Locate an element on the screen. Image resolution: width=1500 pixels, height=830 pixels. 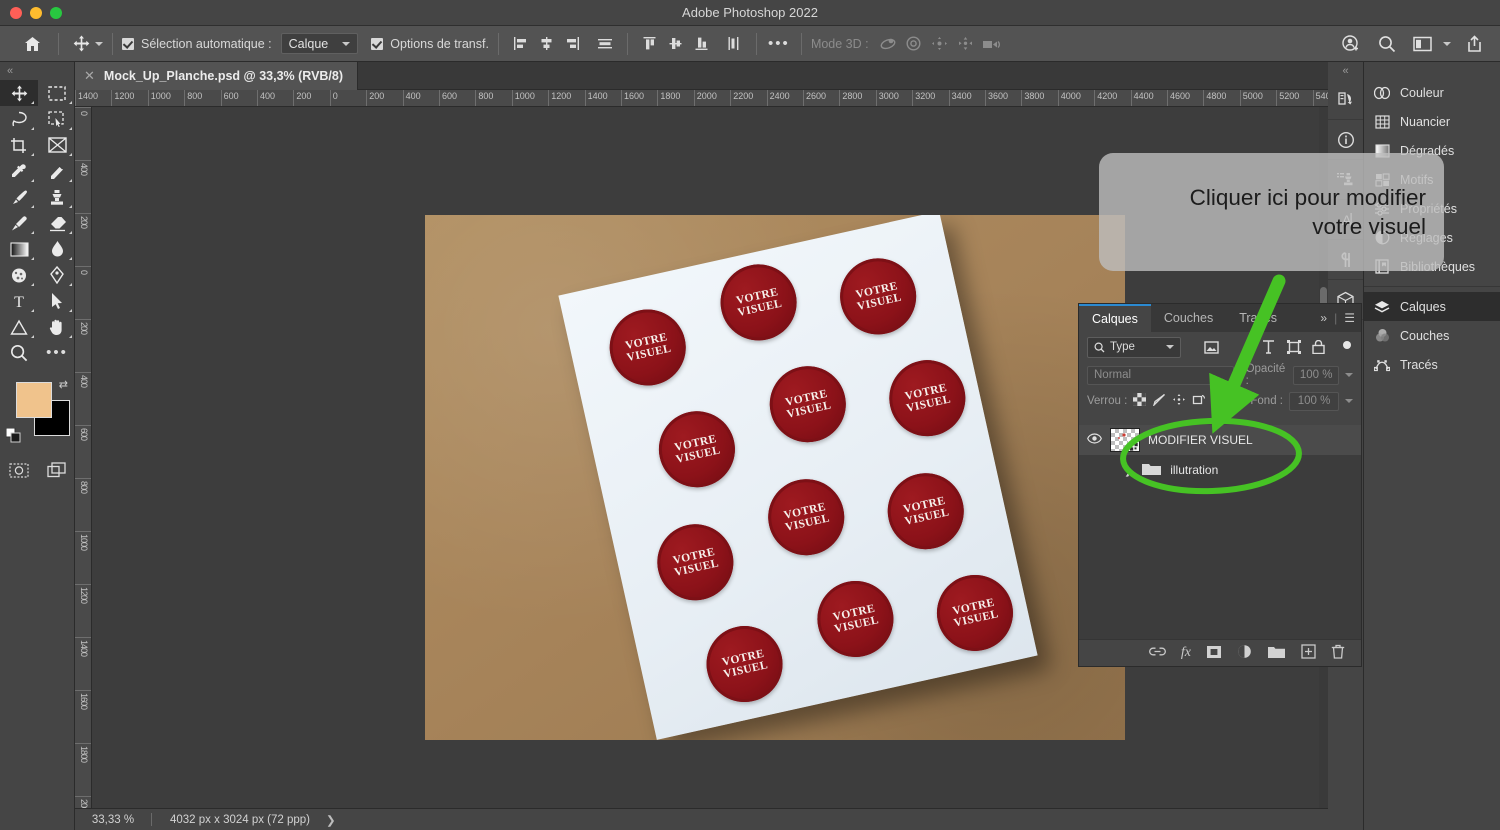
search-icon is located at coordinates (1387, 44).